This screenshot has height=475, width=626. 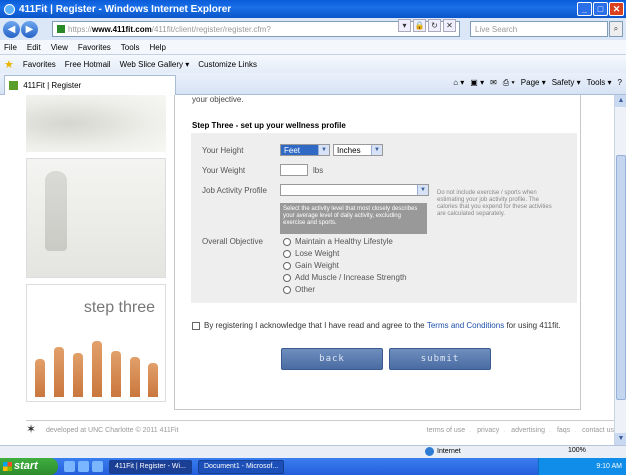 I want to click on footer-link-privacy: privacy, so click(x=488, y=430).